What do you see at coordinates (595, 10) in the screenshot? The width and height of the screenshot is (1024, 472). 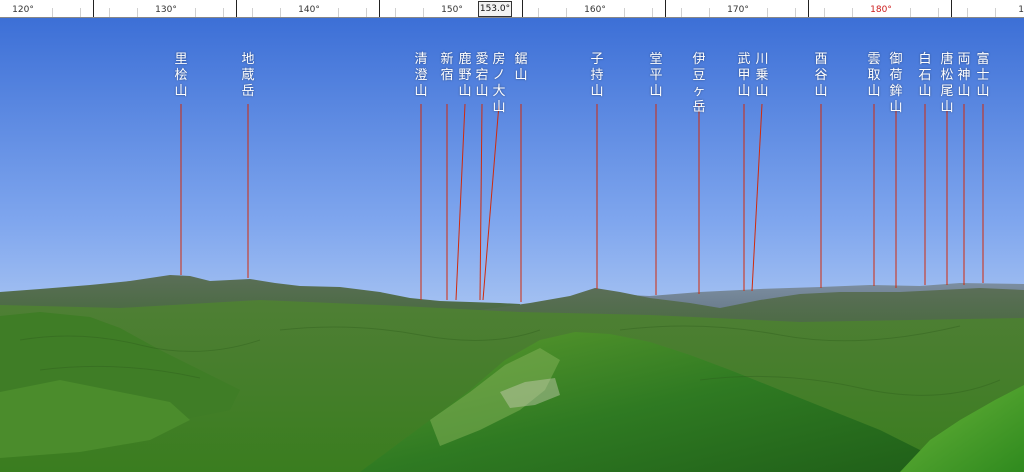 I see `compass-tick-label: 160°` at bounding box center [595, 10].